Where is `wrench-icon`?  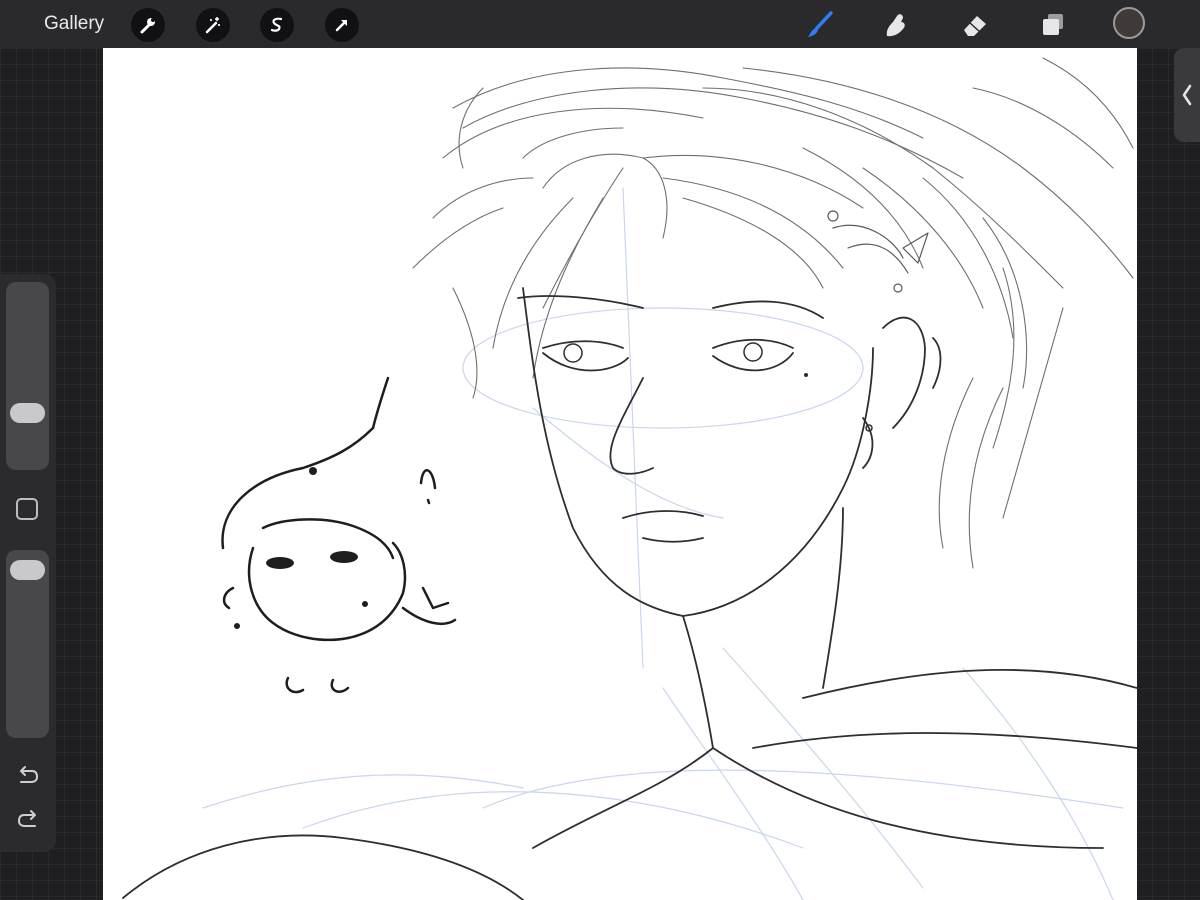 wrench-icon is located at coordinates (147, 26).